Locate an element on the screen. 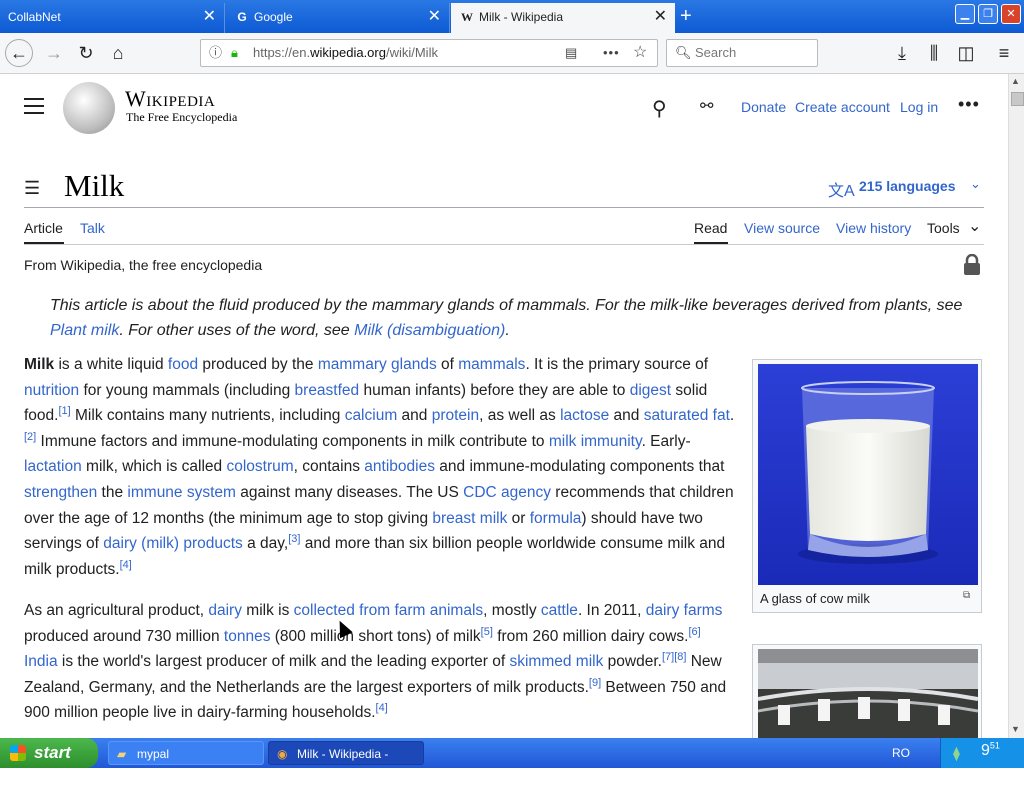 The width and height of the screenshot is (1024, 790). appearance-icon: ⚯ is located at coordinates (706, 106).